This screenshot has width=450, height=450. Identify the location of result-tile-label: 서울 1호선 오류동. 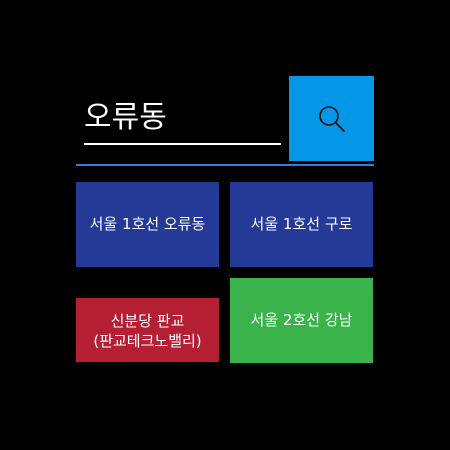
(147, 224).